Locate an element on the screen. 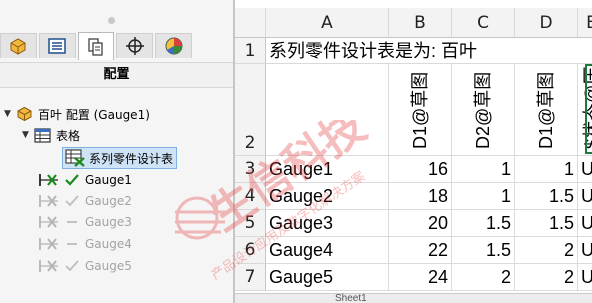 Image resolution: width=592 pixels, height=303 pixels. tree-root: ▼ 百叶 配置 (Gauge1) is located at coordinates (77, 114).